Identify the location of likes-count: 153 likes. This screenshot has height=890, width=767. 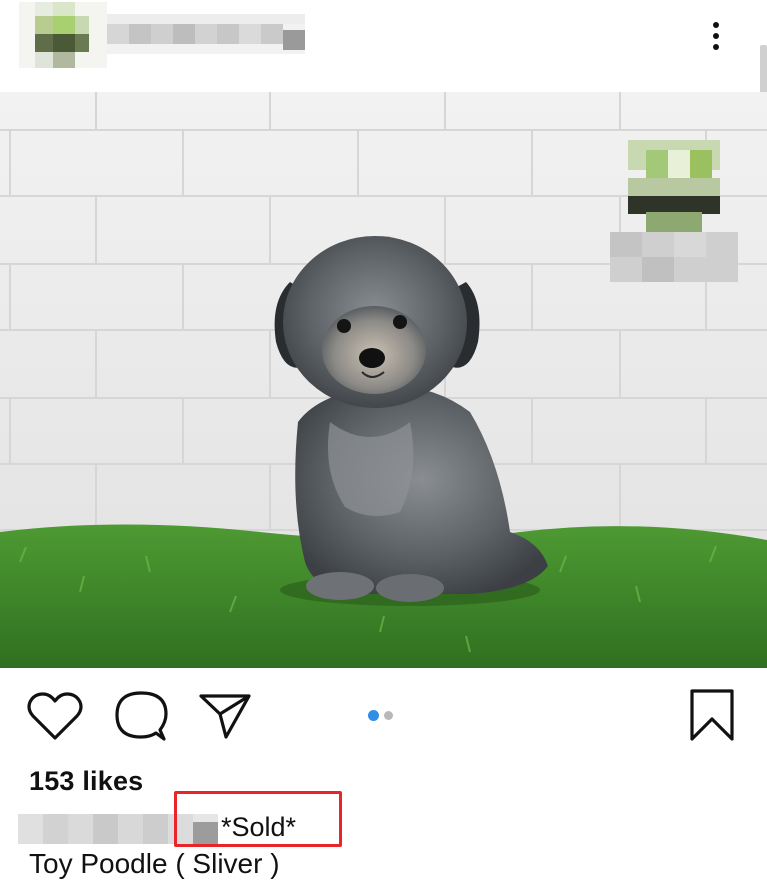
(86, 781).